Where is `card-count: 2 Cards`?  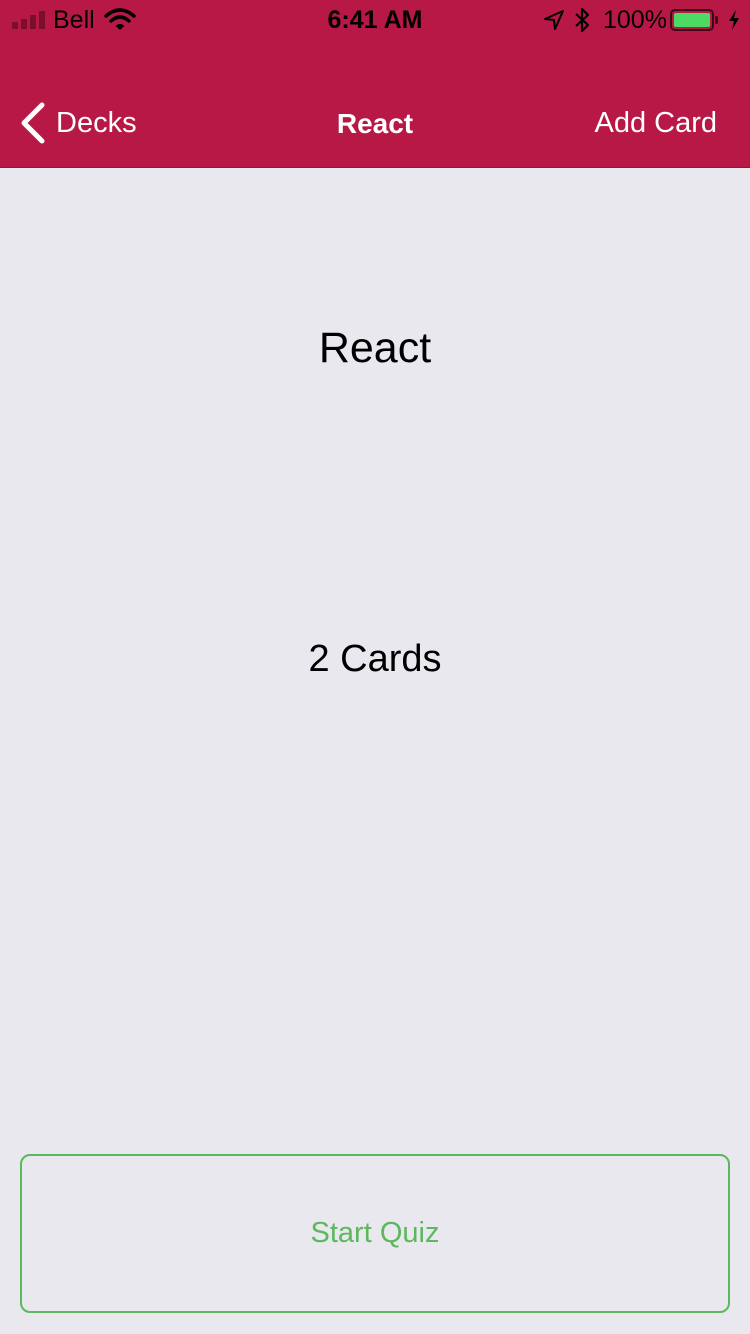 card-count: 2 Cards is located at coordinates (375, 659).